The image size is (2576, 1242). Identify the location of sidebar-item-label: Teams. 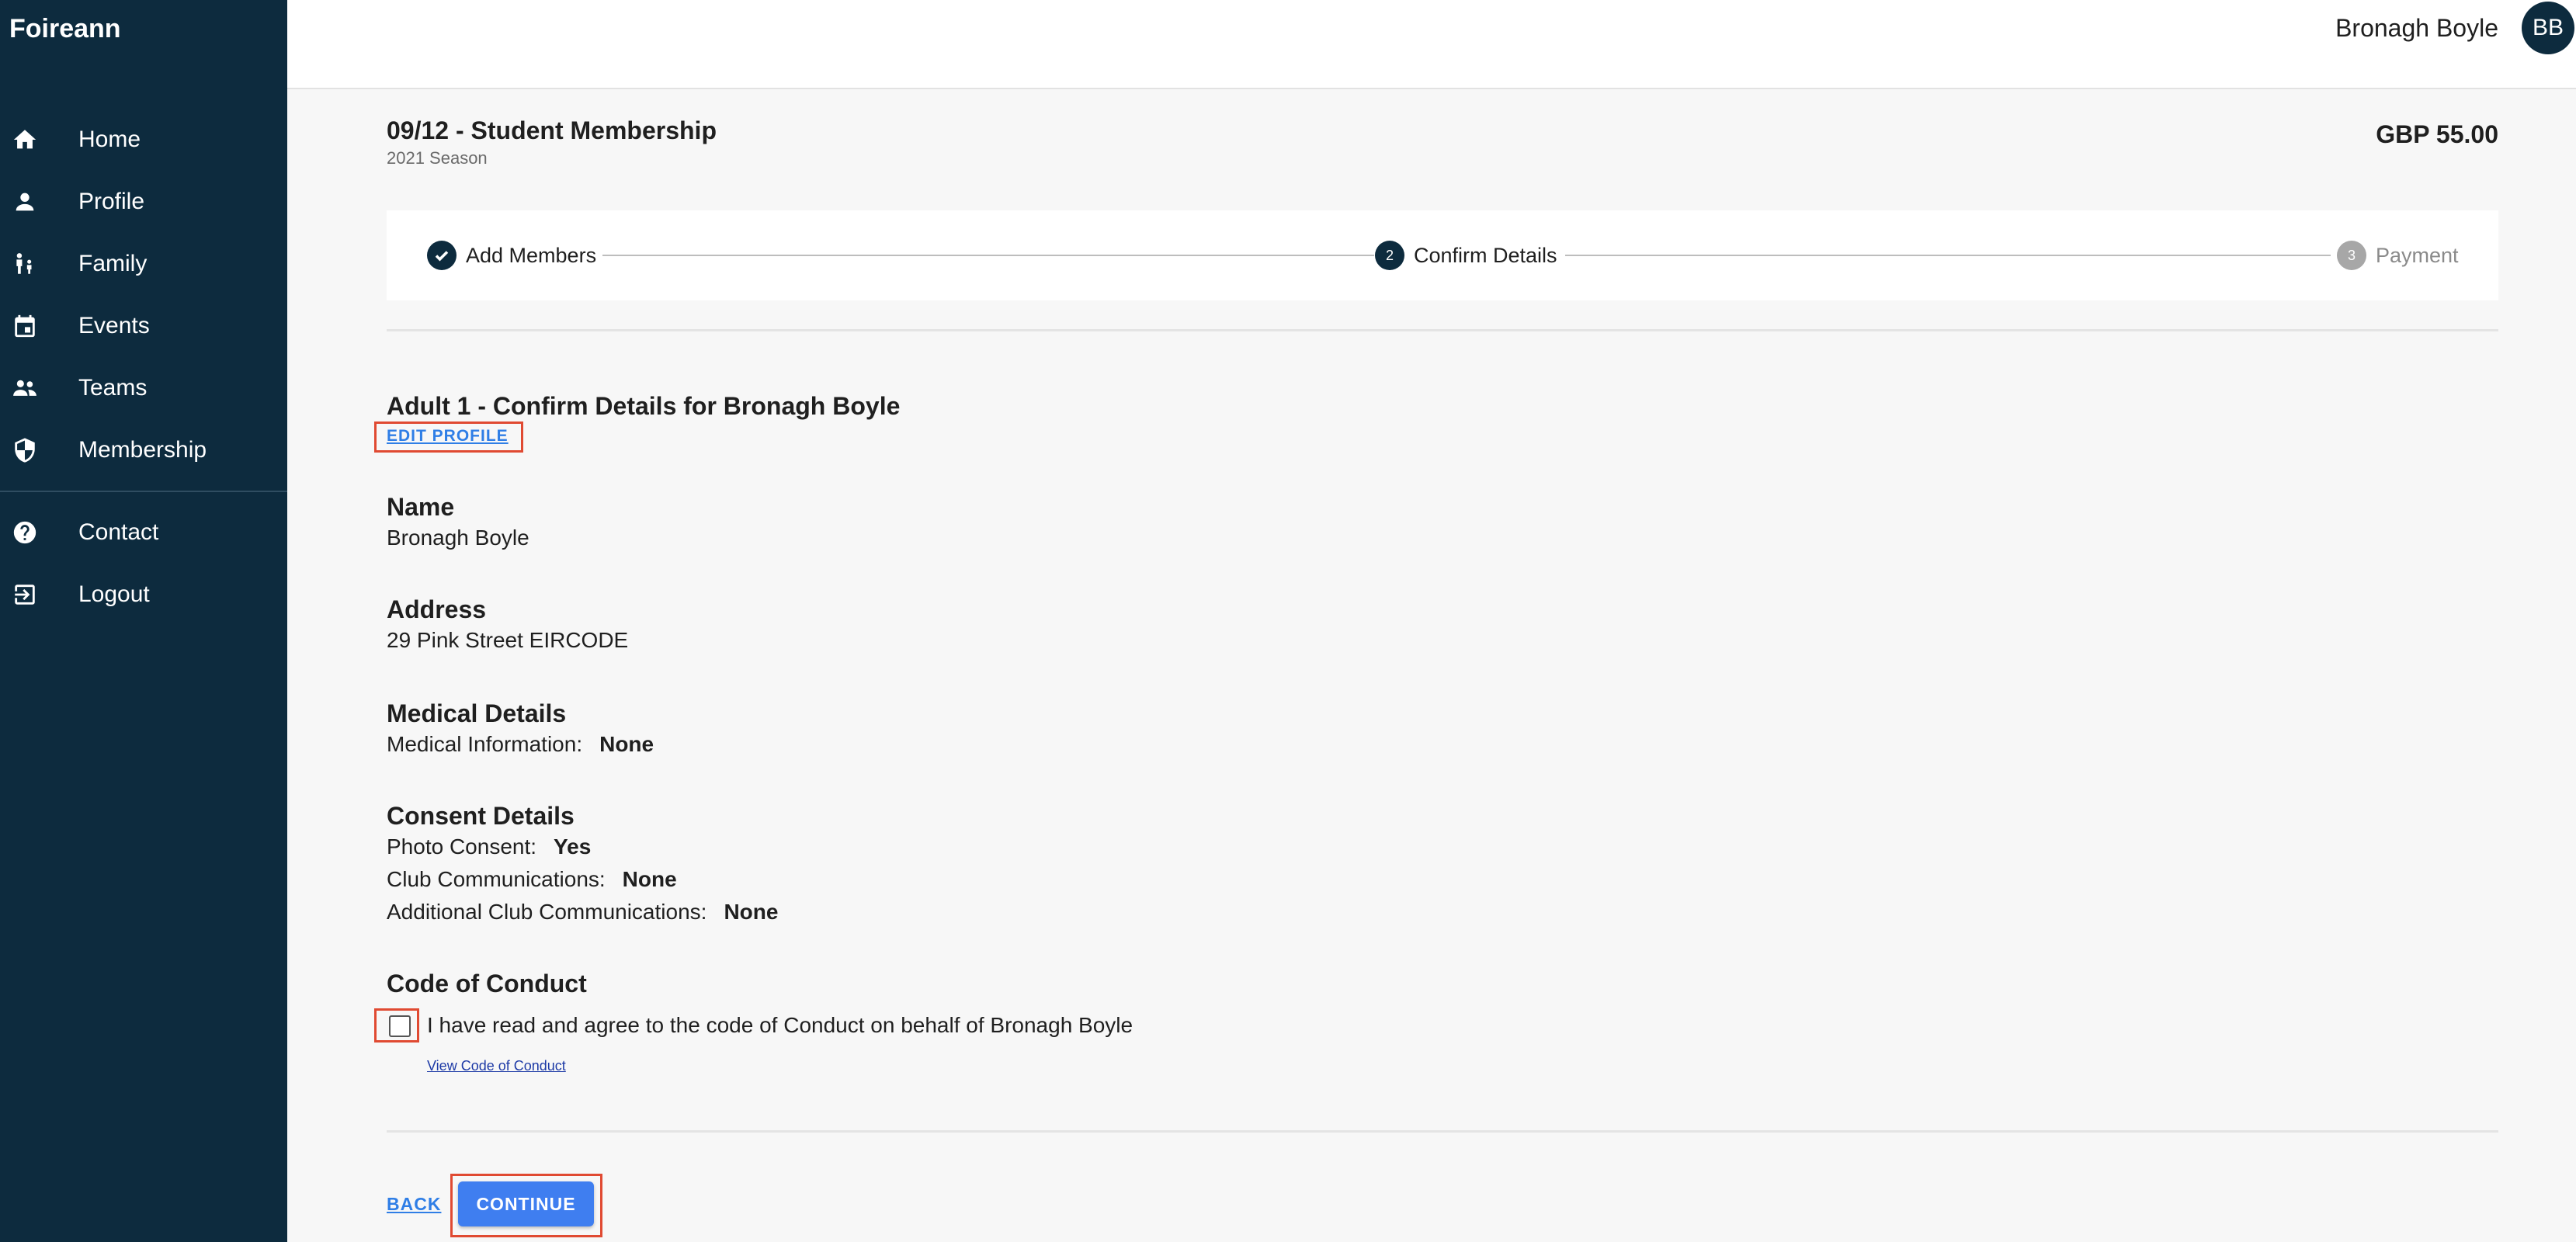
(113, 388).